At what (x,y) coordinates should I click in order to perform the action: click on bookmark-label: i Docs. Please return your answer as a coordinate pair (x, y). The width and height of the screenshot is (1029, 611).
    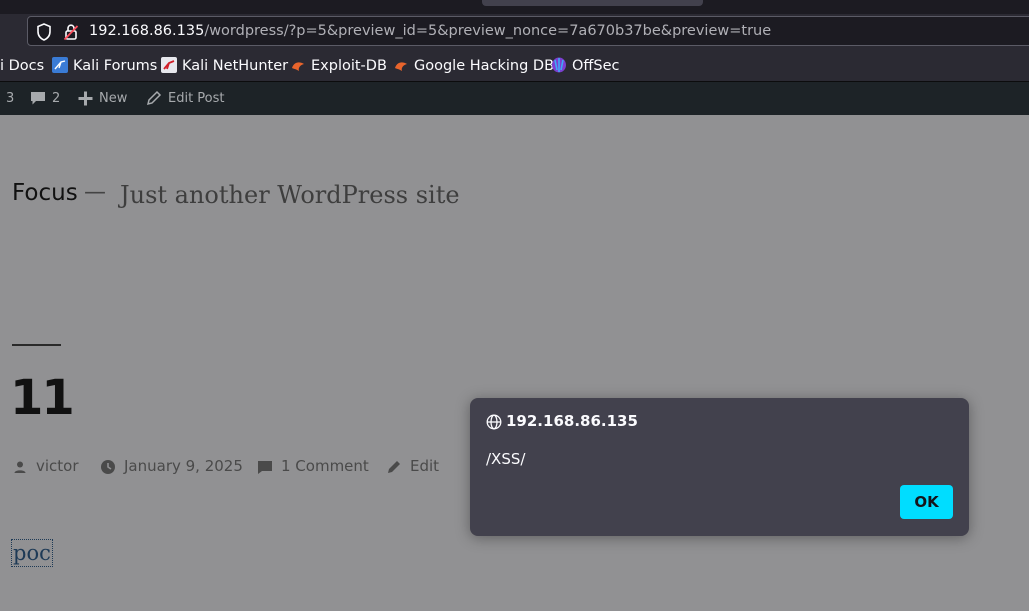
    Looking at the image, I should click on (22, 66).